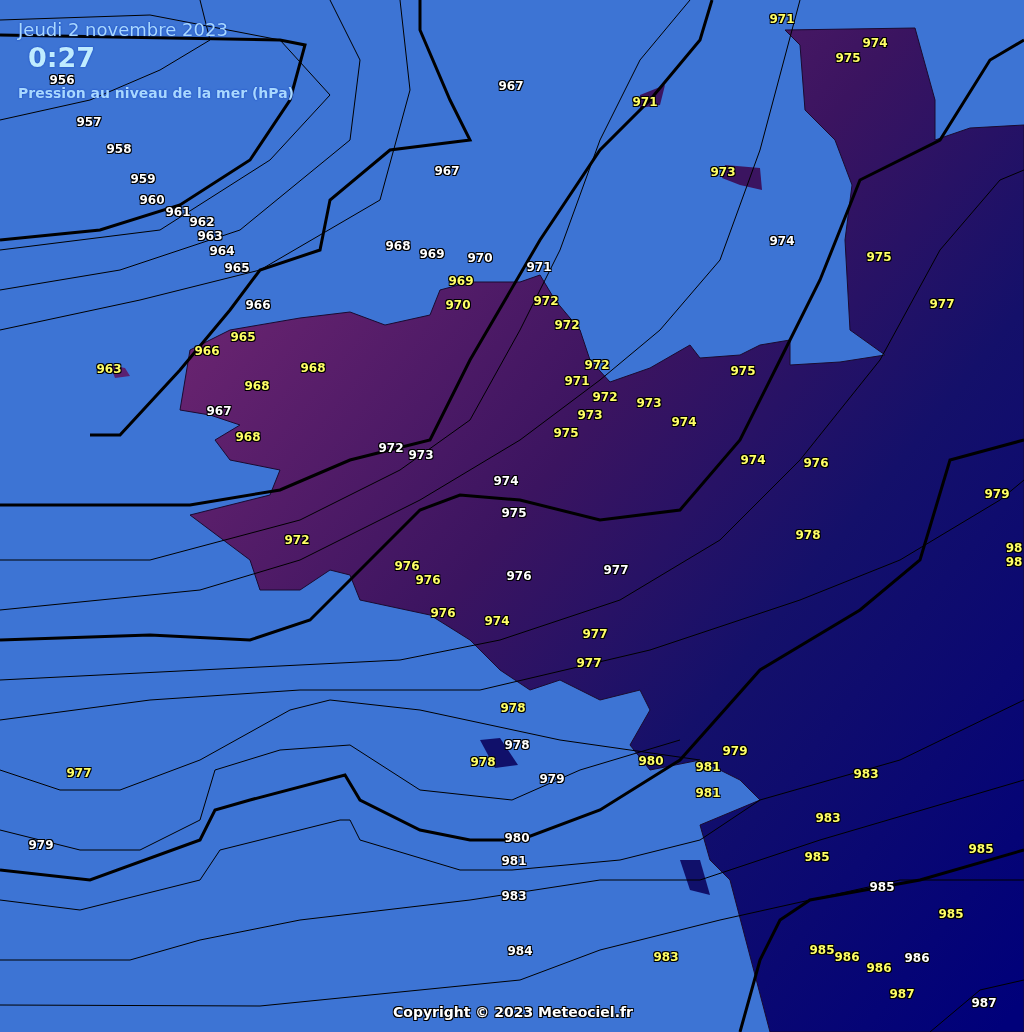 This screenshot has height=1032, width=1024. I want to click on copyright-text: Copyright © 2023 Meteociel.fr, so click(513, 1012).